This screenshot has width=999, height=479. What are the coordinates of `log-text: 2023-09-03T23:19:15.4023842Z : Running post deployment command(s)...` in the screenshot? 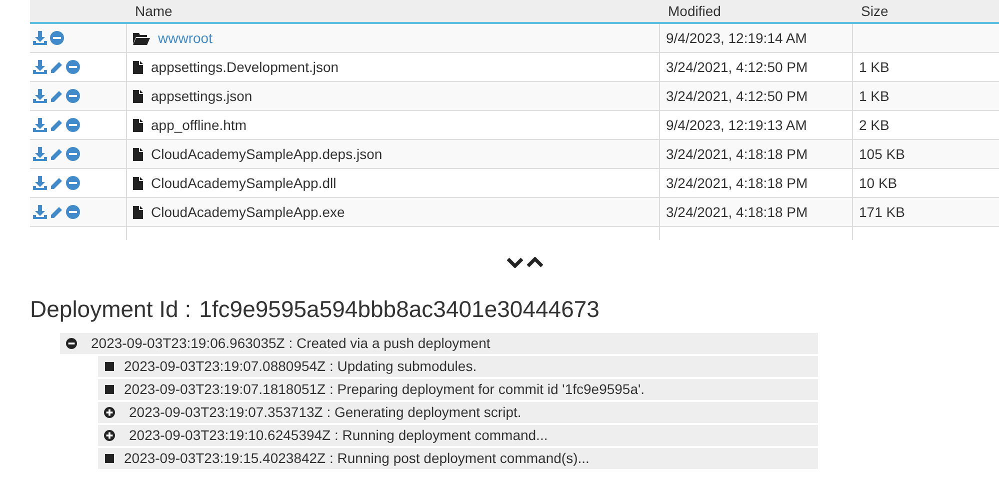 It's located at (357, 458).